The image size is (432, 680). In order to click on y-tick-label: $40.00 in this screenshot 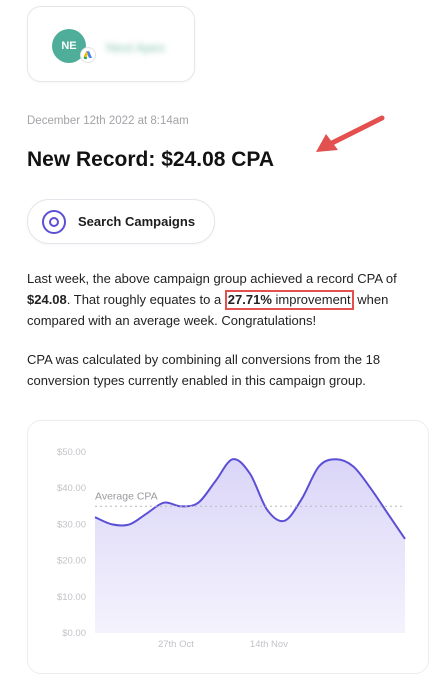, I will do `click(71, 488)`.